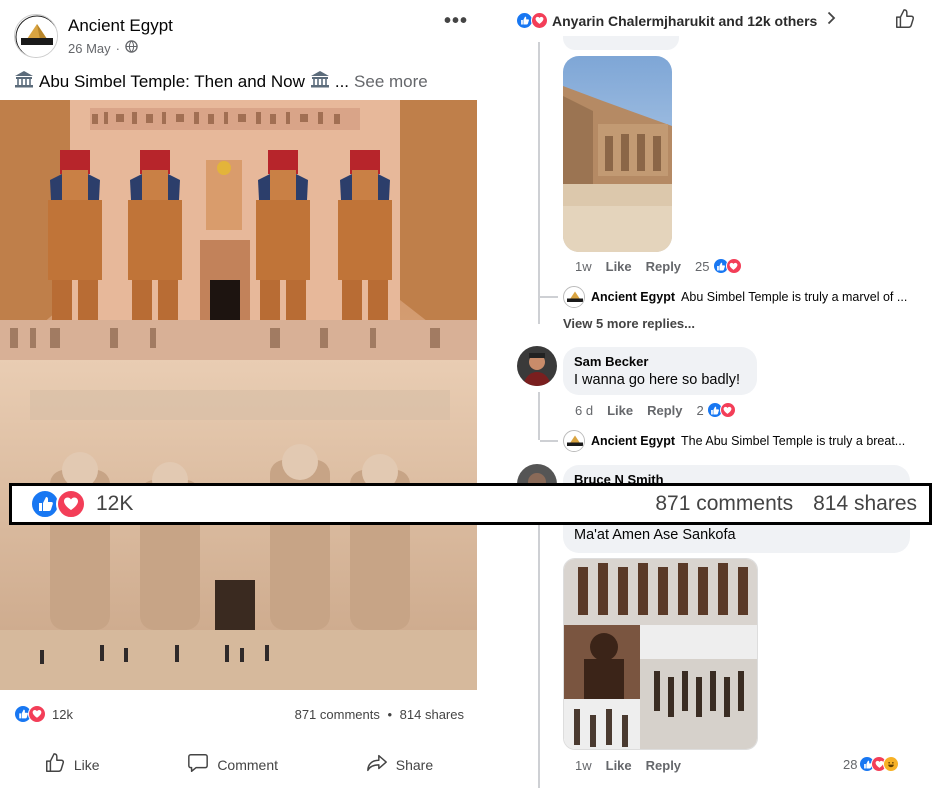  Describe the element at coordinates (470, 504) in the screenshot. I see `highlighted-stats-bar: 12K 871 comments 814 shares` at that location.